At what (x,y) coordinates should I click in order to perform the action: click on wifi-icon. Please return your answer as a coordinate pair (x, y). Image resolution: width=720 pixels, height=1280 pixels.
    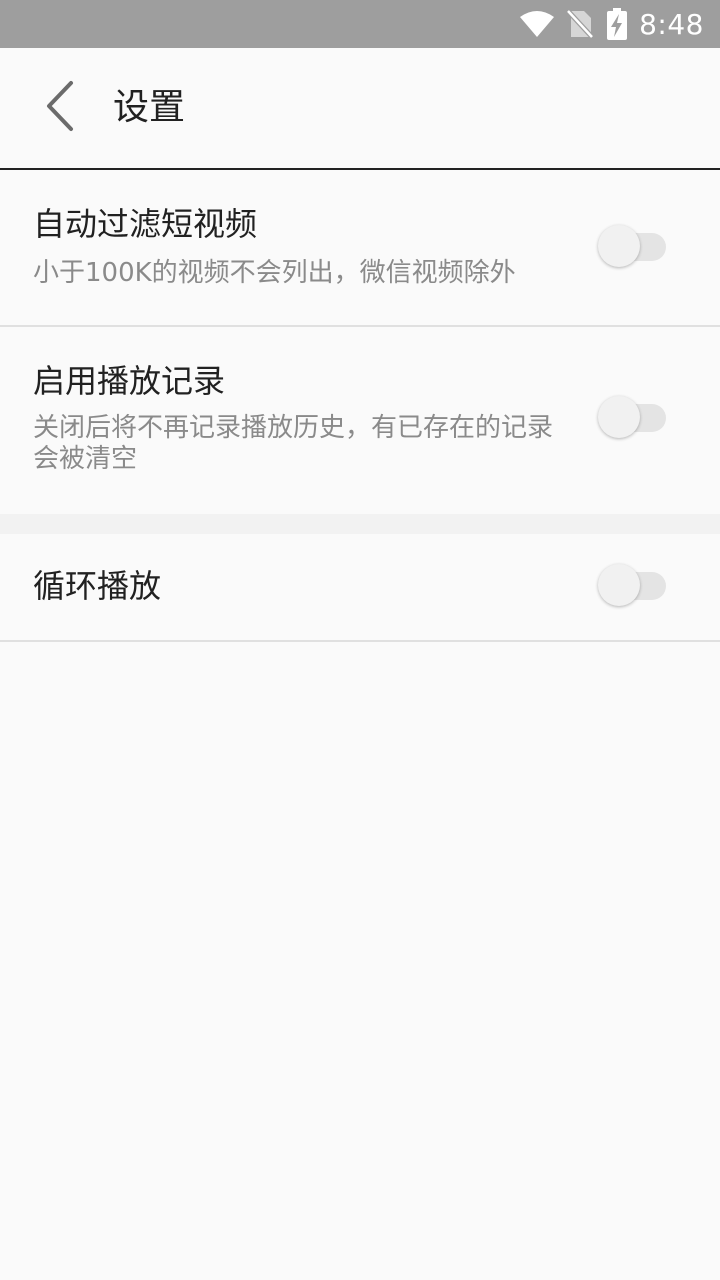
    Looking at the image, I should click on (537, 24).